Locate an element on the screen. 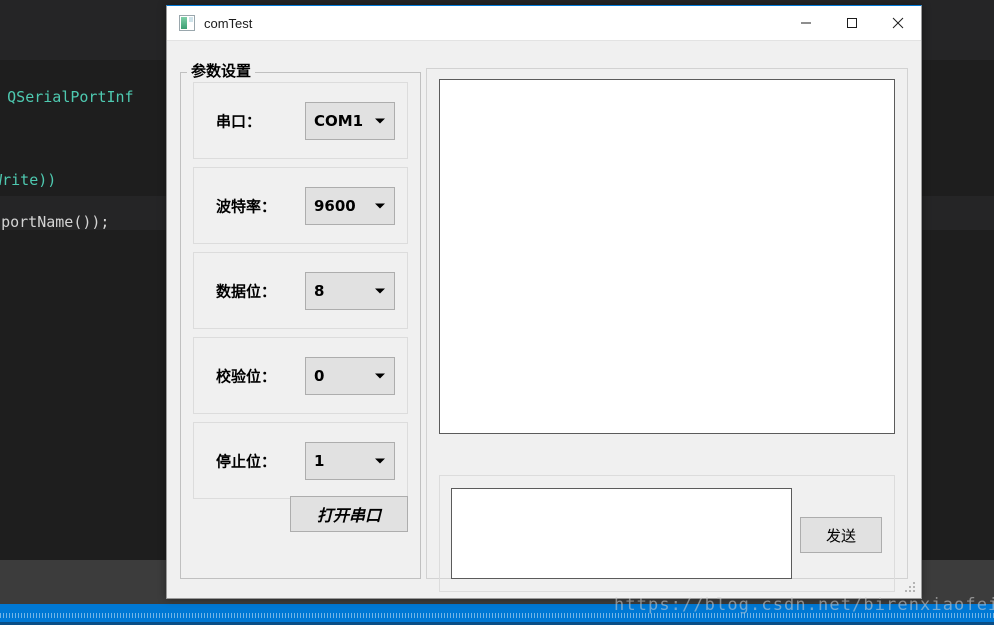  taskbar is located at coordinates (497, 614).